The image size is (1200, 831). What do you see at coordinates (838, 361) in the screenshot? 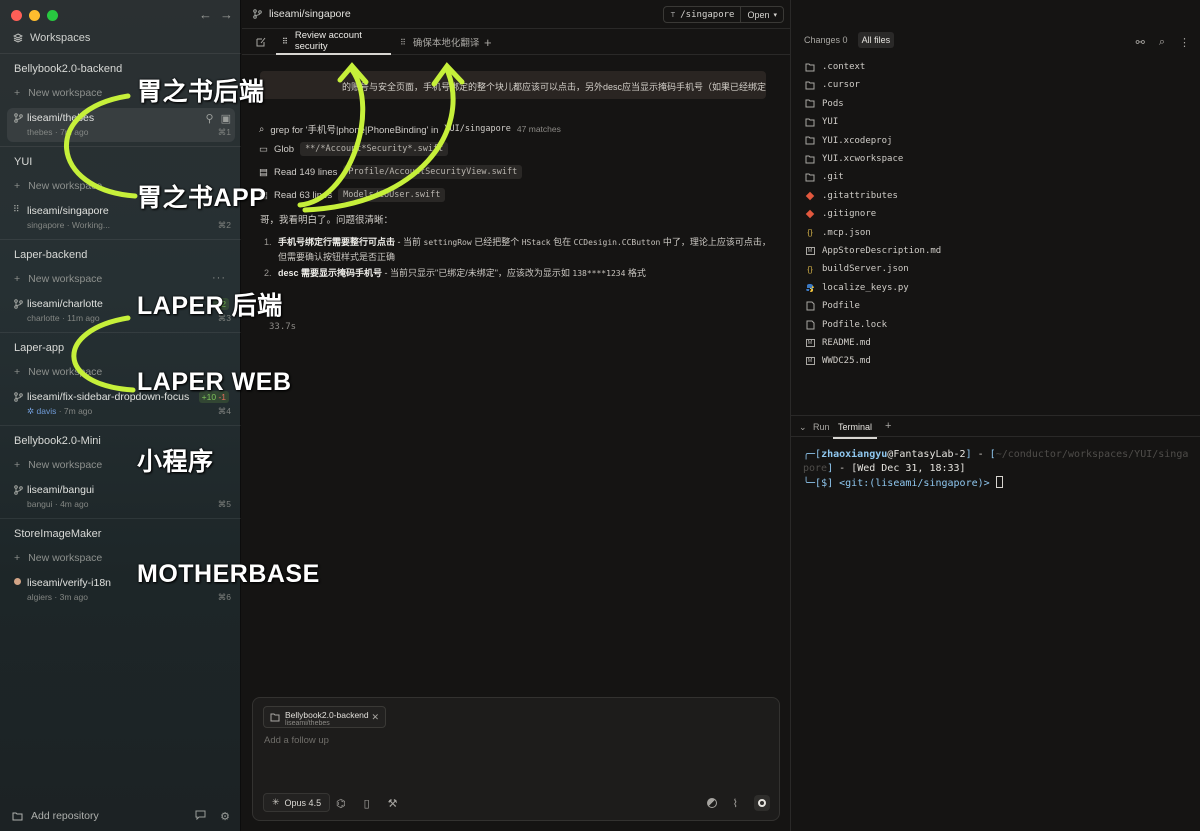
I see `file-item: M WWDC25.md` at bounding box center [838, 361].